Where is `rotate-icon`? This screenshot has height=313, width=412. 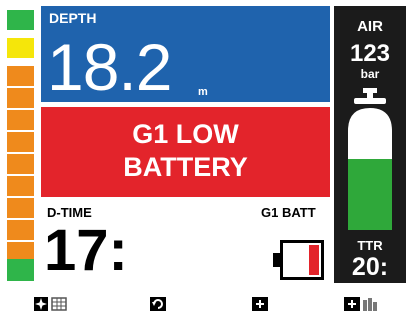 rotate-icon is located at coordinates (158, 304).